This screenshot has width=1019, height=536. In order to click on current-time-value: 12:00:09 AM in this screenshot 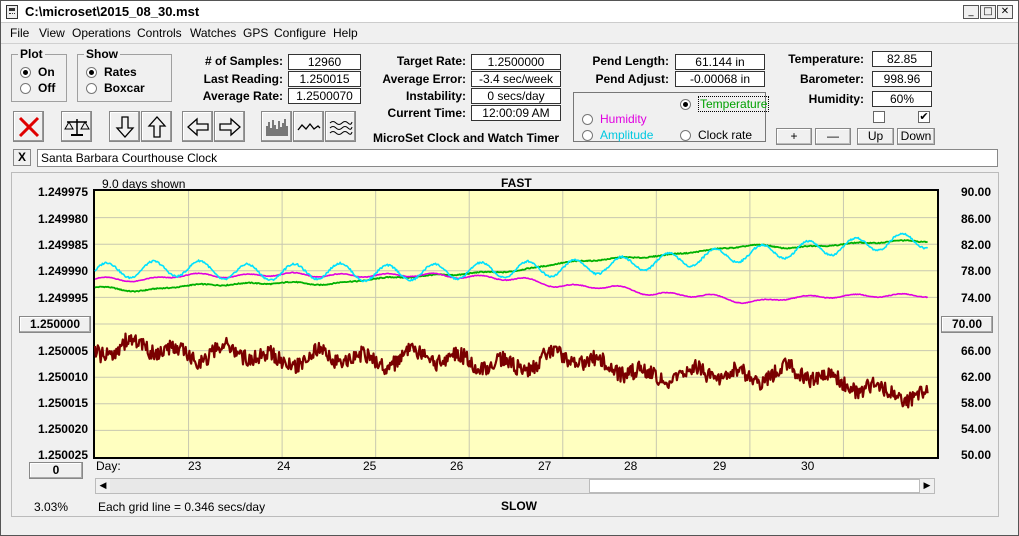, I will do `click(516, 113)`.